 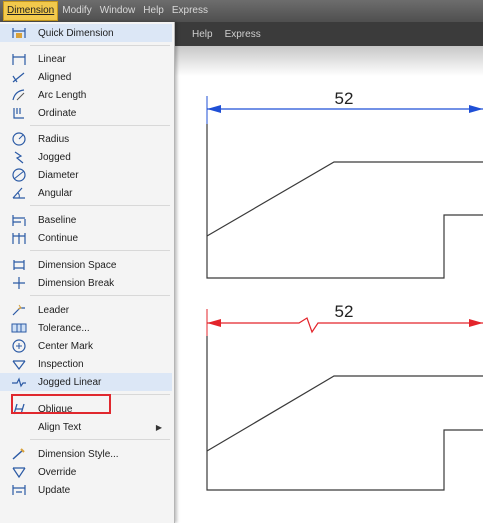 What do you see at coordinates (344, 98) in the screenshot?
I see `top-dimension-text: 52` at bounding box center [344, 98].